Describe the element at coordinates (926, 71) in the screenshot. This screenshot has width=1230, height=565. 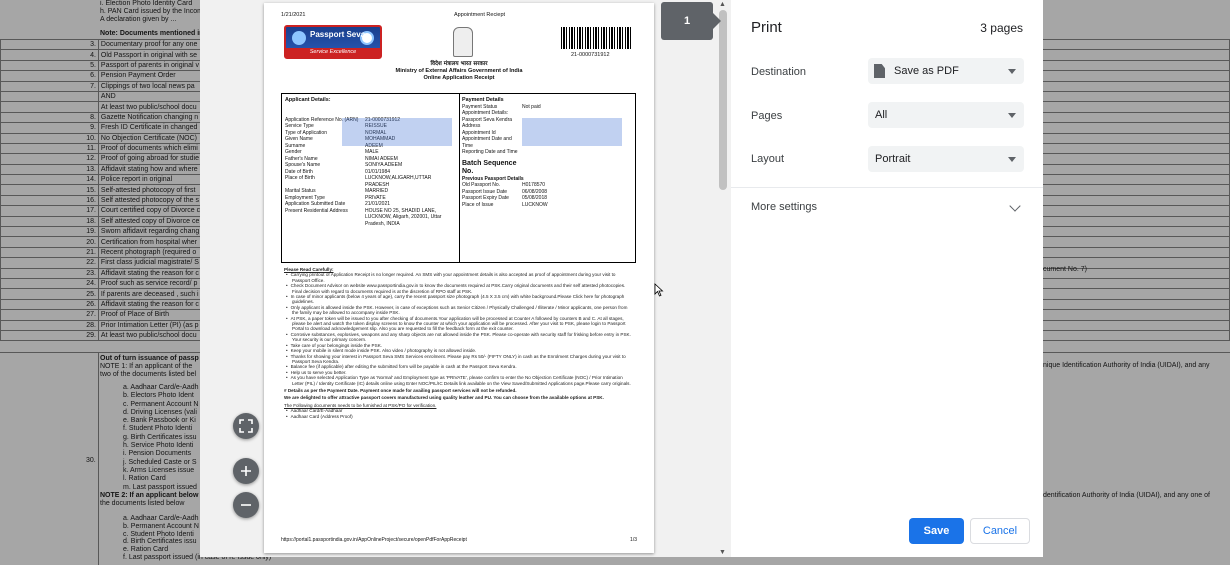
I see `destination-value: Save as PDF` at that location.